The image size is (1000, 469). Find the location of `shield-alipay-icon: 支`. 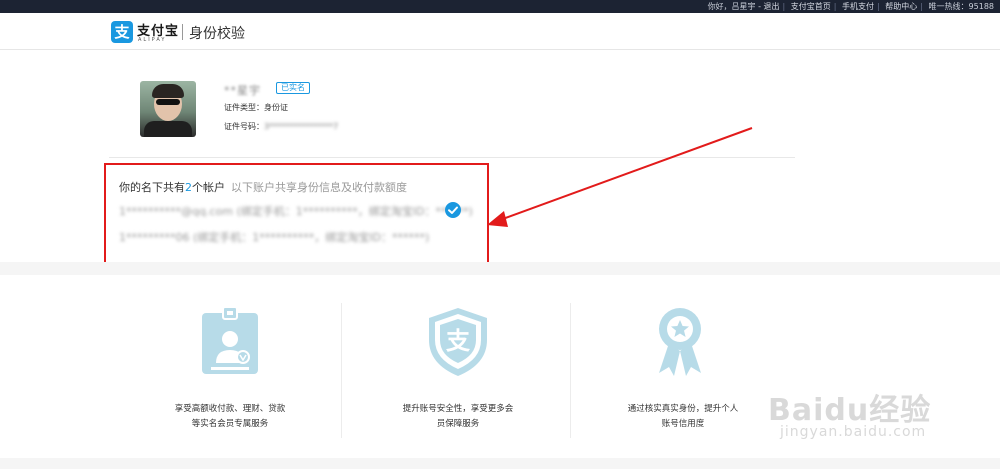

shield-alipay-icon: 支 is located at coordinates (458, 342).